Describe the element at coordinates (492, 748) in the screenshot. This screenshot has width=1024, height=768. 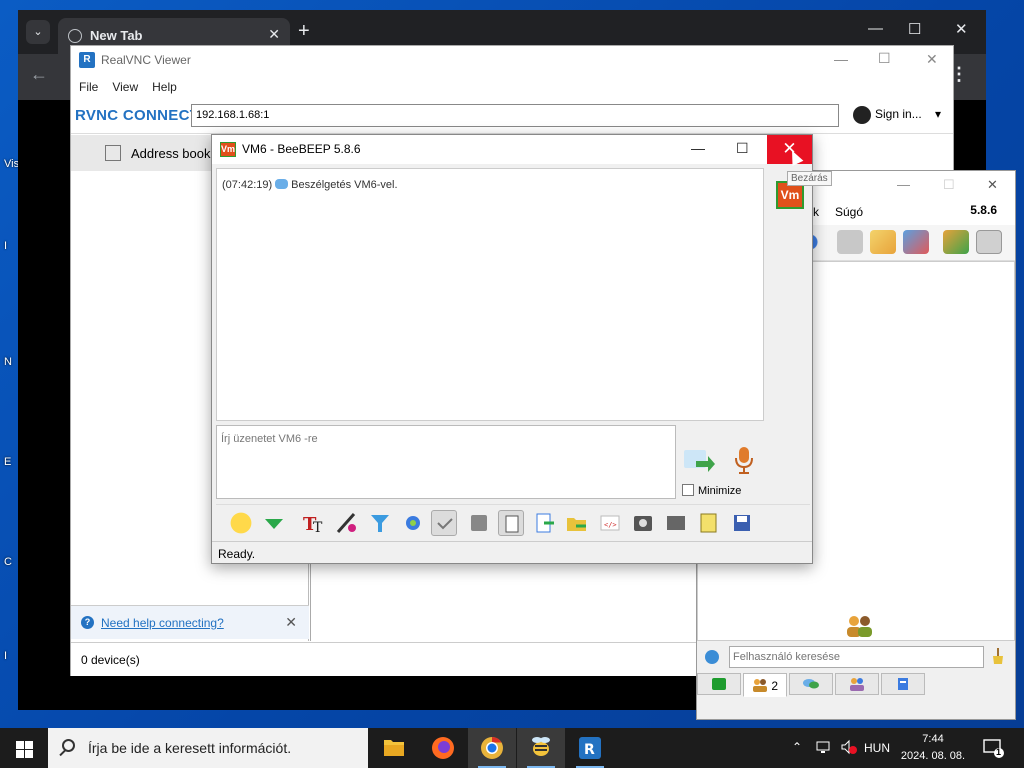
I see `chrome-taskbar-icon` at that location.